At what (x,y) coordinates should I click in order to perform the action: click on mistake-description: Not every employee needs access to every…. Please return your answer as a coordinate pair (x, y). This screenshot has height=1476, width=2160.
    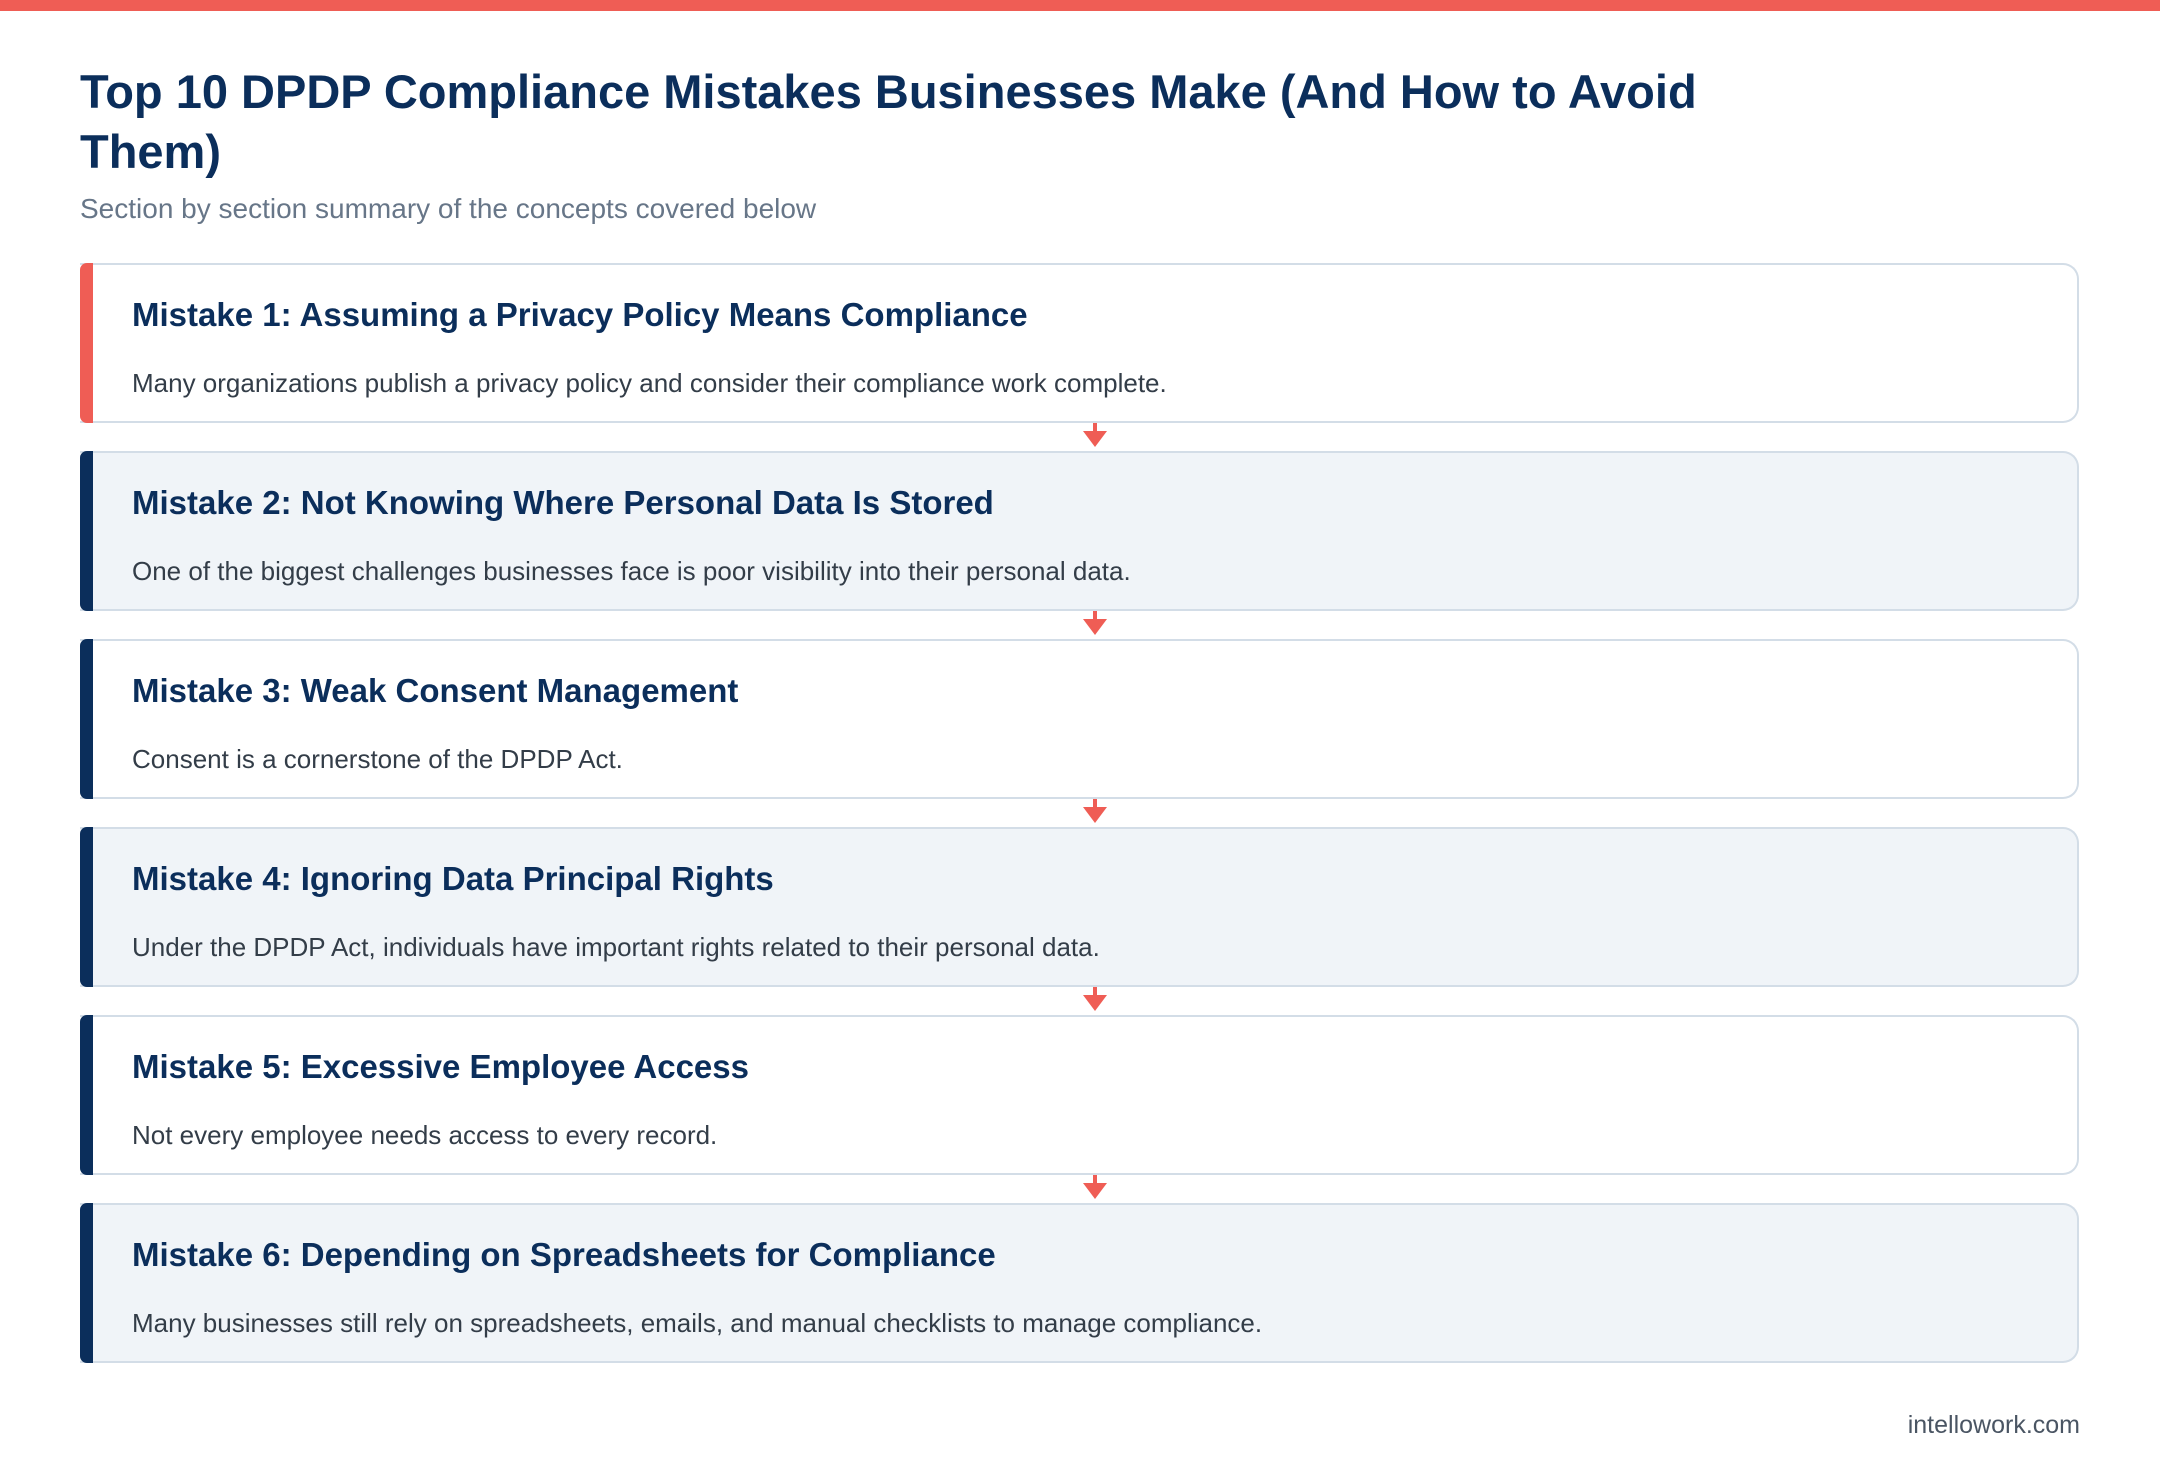
    Looking at the image, I should click on (425, 1135).